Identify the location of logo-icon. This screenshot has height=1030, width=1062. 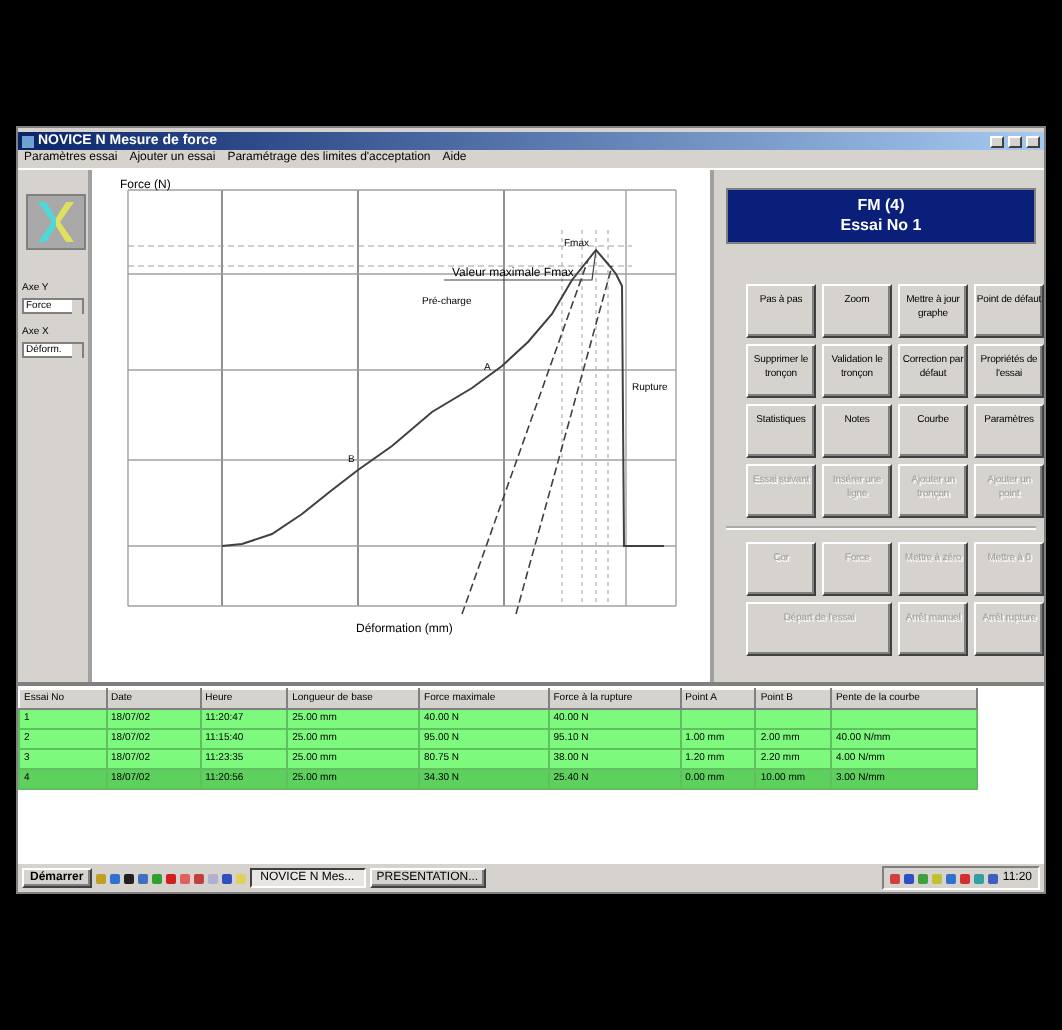
(56, 222).